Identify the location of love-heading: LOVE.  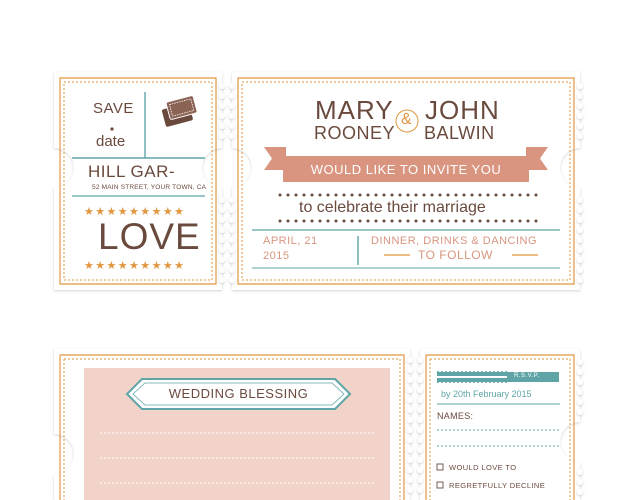
(149, 236).